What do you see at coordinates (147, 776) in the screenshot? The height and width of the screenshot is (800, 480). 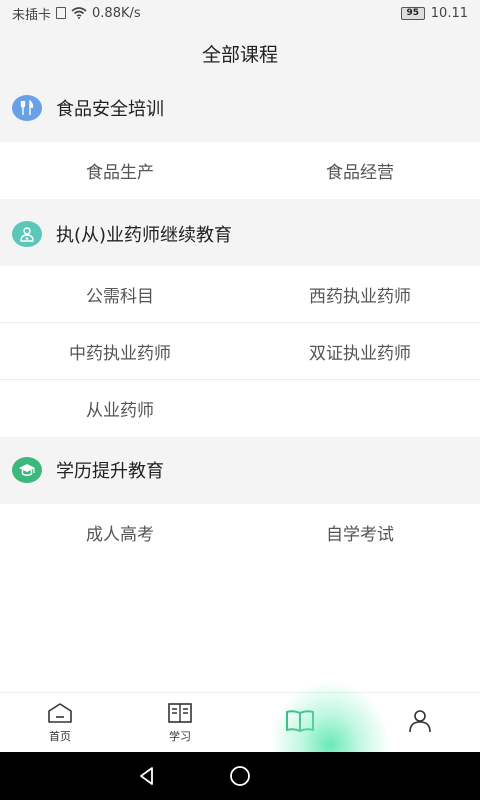 I see `back-icon` at bounding box center [147, 776].